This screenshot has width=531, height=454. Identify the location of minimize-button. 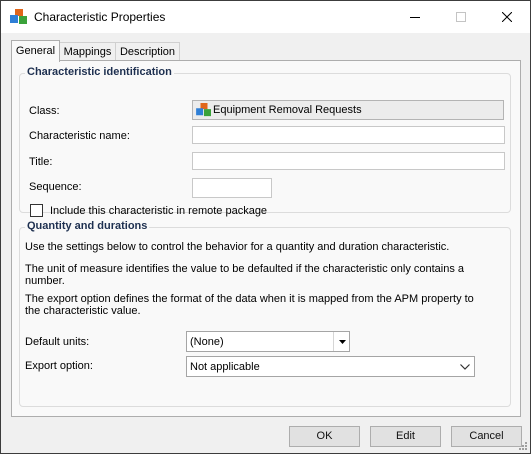
(415, 17).